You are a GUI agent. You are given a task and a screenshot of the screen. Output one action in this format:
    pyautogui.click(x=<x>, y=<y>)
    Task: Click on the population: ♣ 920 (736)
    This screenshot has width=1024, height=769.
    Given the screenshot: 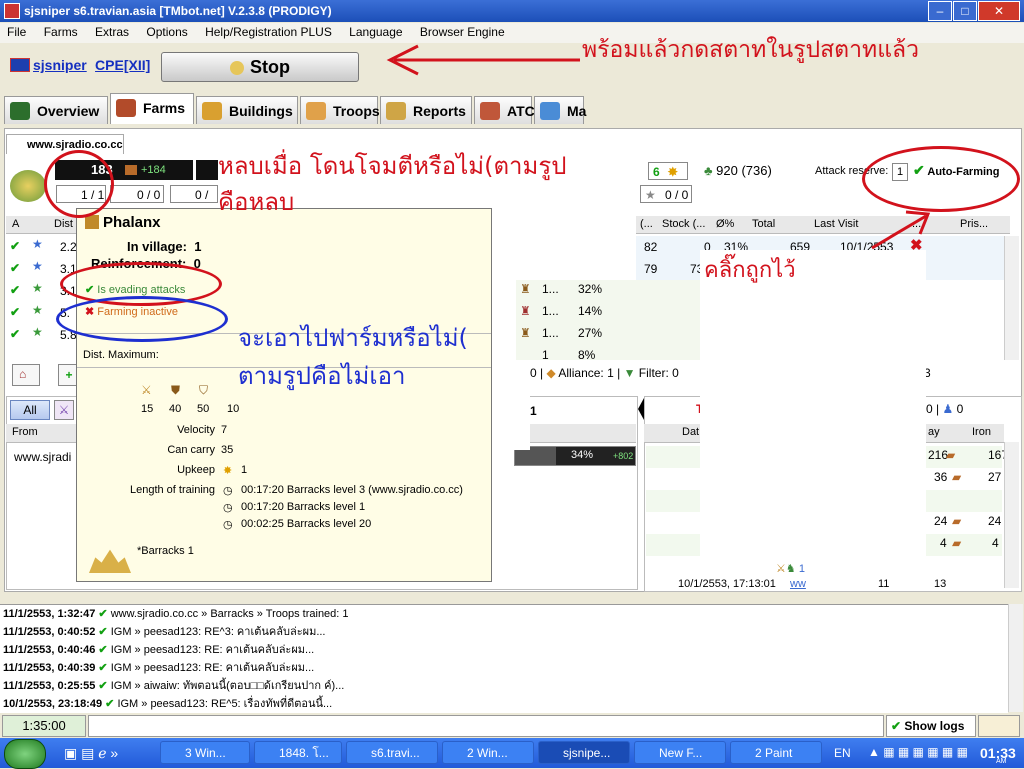 What is the action you would take?
    pyautogui.click(x=738, y=170)
    